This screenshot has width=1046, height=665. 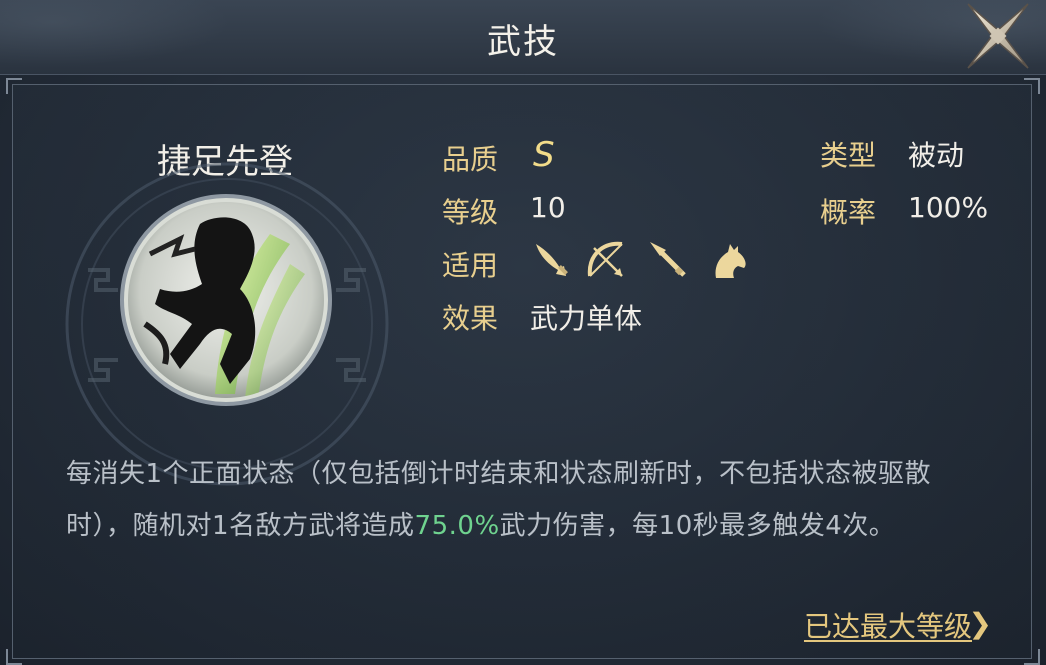 I want to click on effect-label: 效果, so click(x=470, y=318).